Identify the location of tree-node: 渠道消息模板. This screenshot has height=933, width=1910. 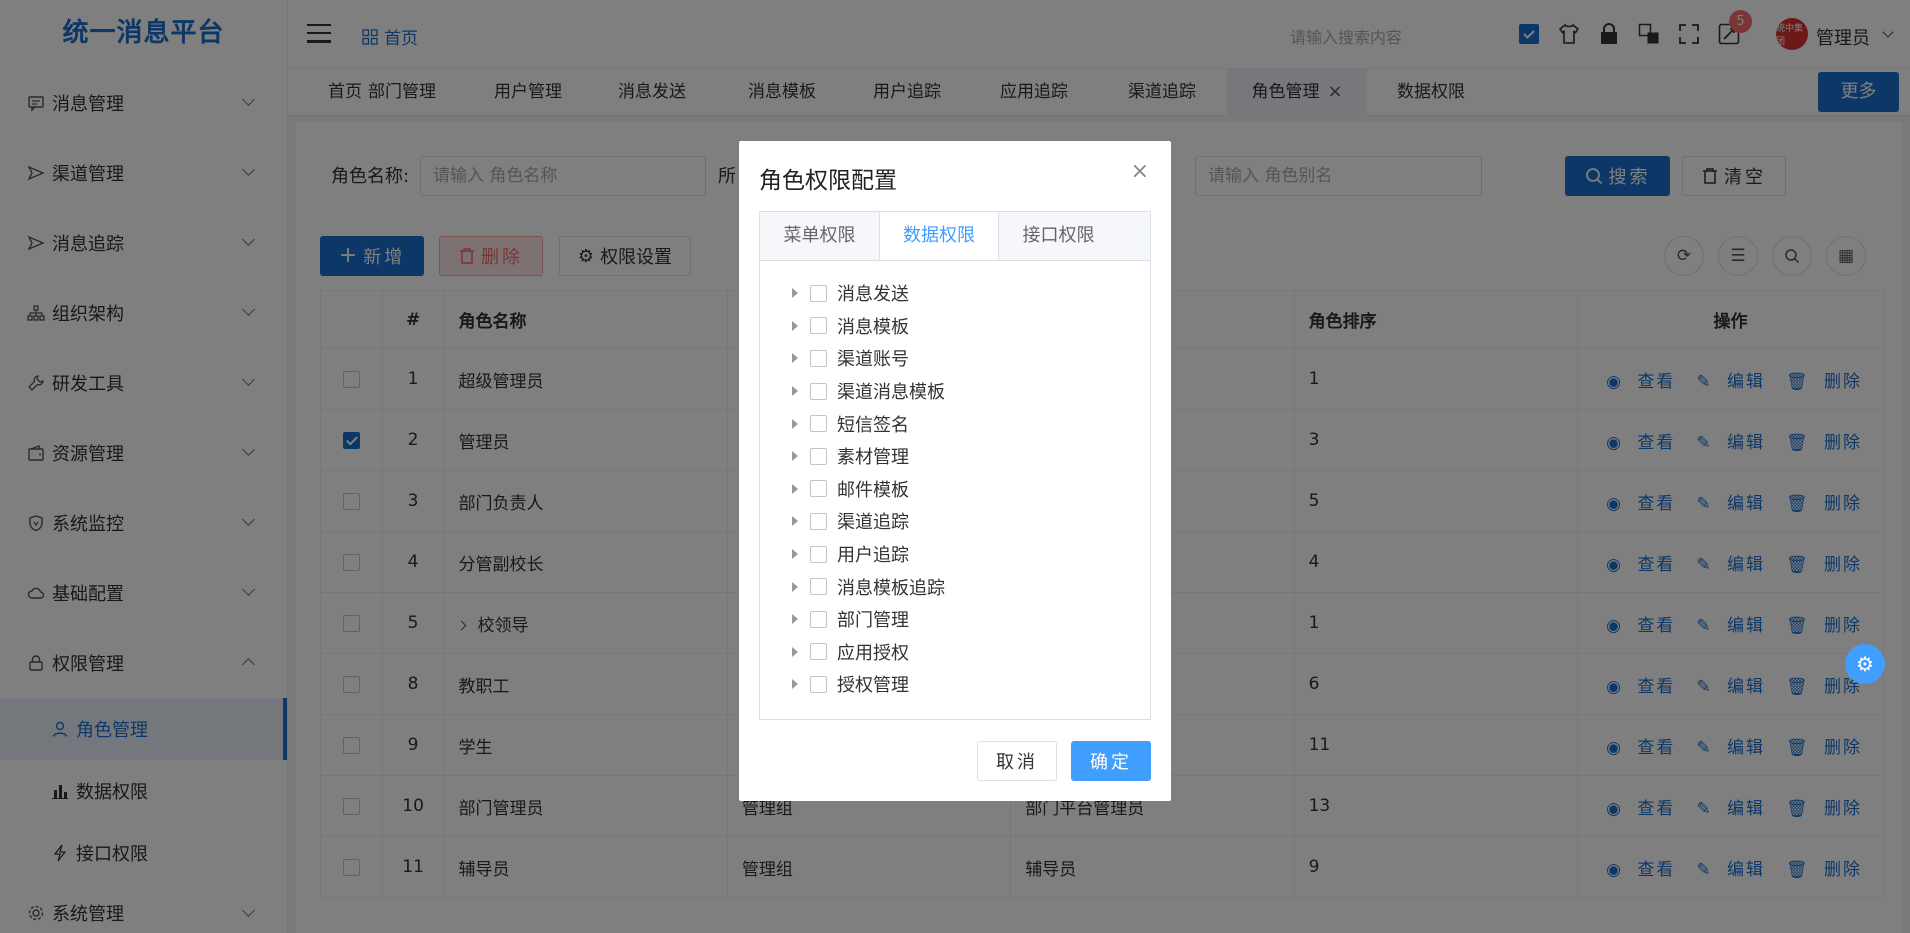
(955, 391).